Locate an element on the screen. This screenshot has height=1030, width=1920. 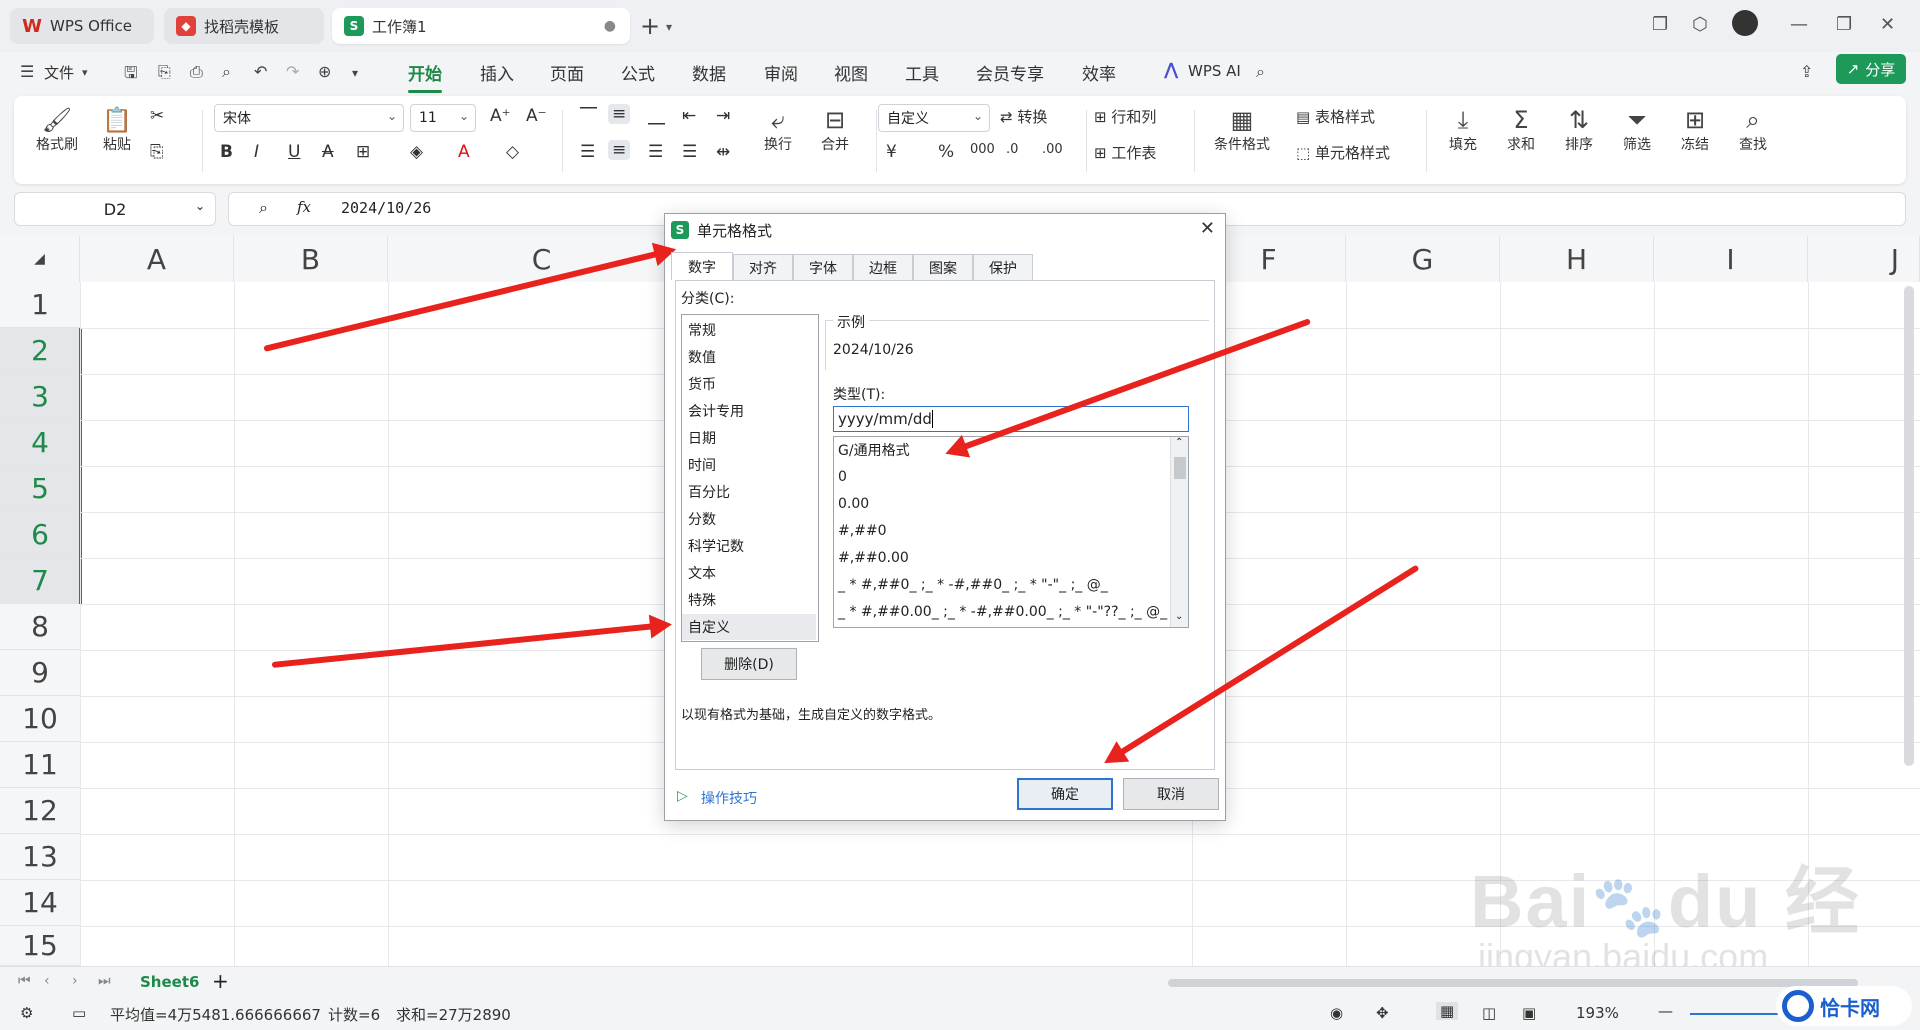
col-header-a: A is located at coordinates (157, 259).